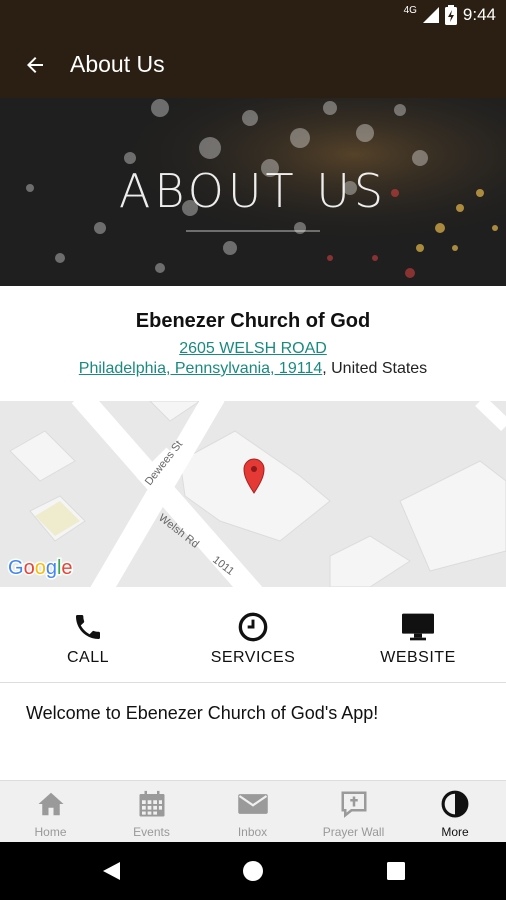 The image size is (506, 900). I want to click on google-logo: Google, so click(40, 568).